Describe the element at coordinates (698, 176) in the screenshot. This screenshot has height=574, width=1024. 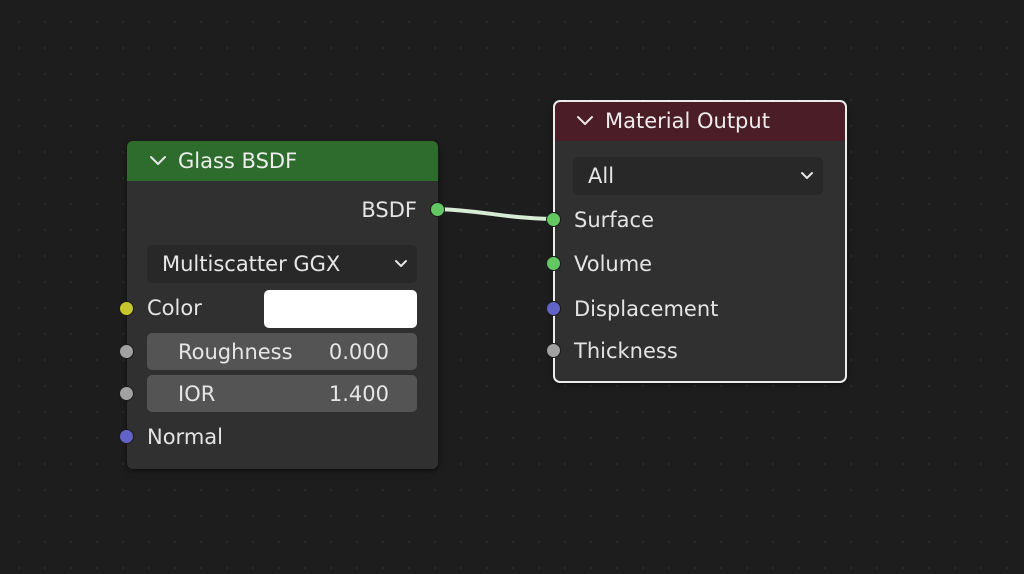
I see `target-dropdown: All` at that location.